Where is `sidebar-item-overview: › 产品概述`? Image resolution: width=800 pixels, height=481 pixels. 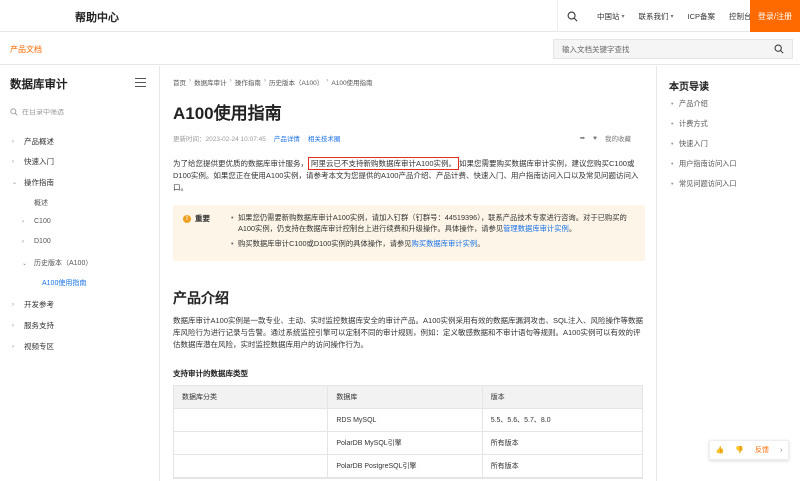 sidebar-item-overview: › 产品概述 is located at coordinates (33, 141).